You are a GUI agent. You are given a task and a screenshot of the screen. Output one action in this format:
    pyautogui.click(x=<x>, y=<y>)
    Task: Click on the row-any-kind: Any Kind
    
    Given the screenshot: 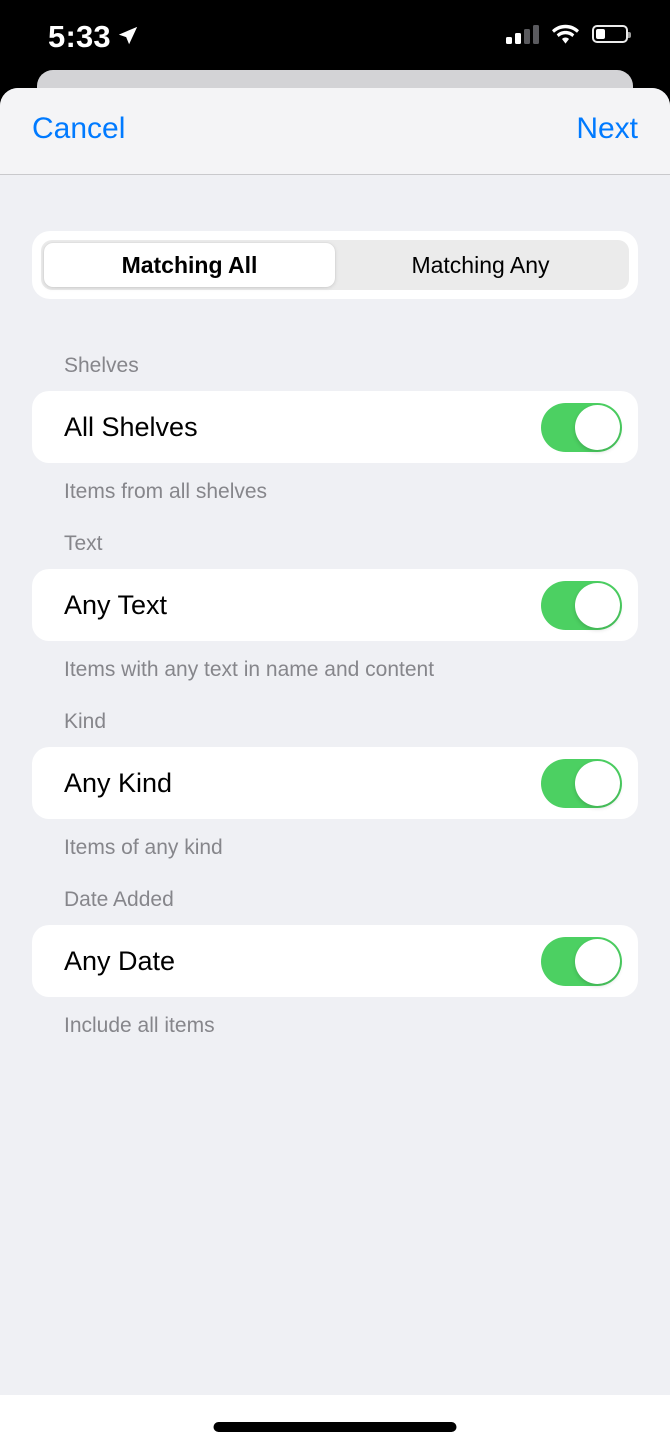 What is the action you would take?
    pyautogui.click(x=335, y=783)
    